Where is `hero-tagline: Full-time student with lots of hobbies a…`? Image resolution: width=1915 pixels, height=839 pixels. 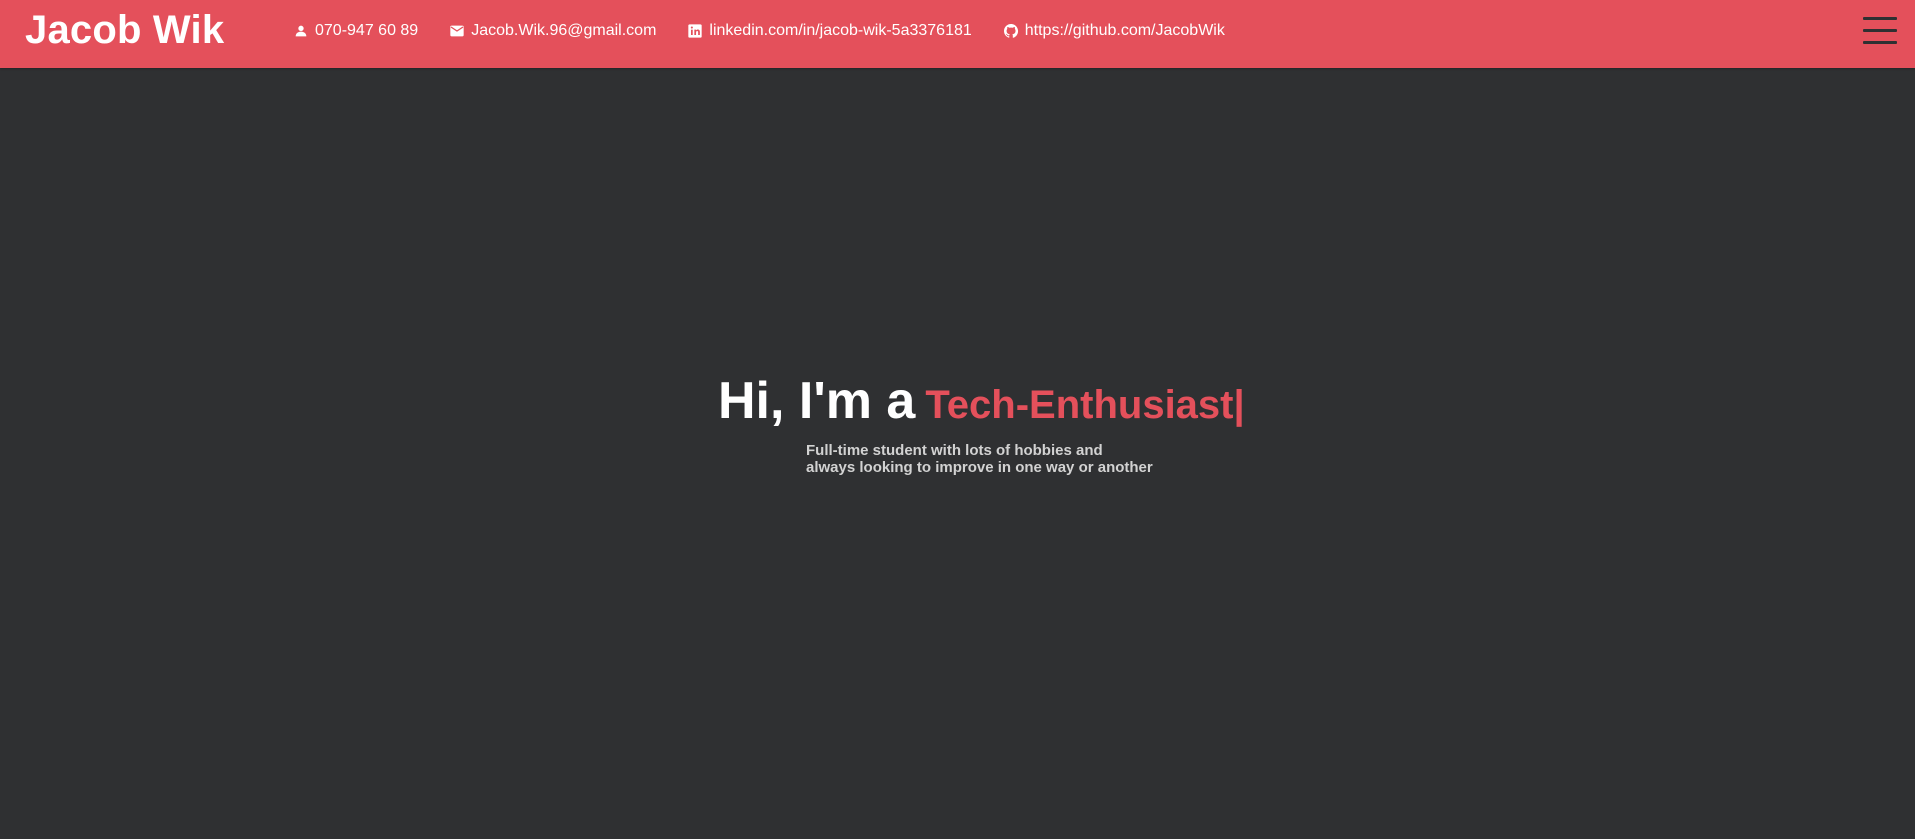 hero-tagline: Full-time student with lots of hobbies a… is located at coordinates (979, 459).